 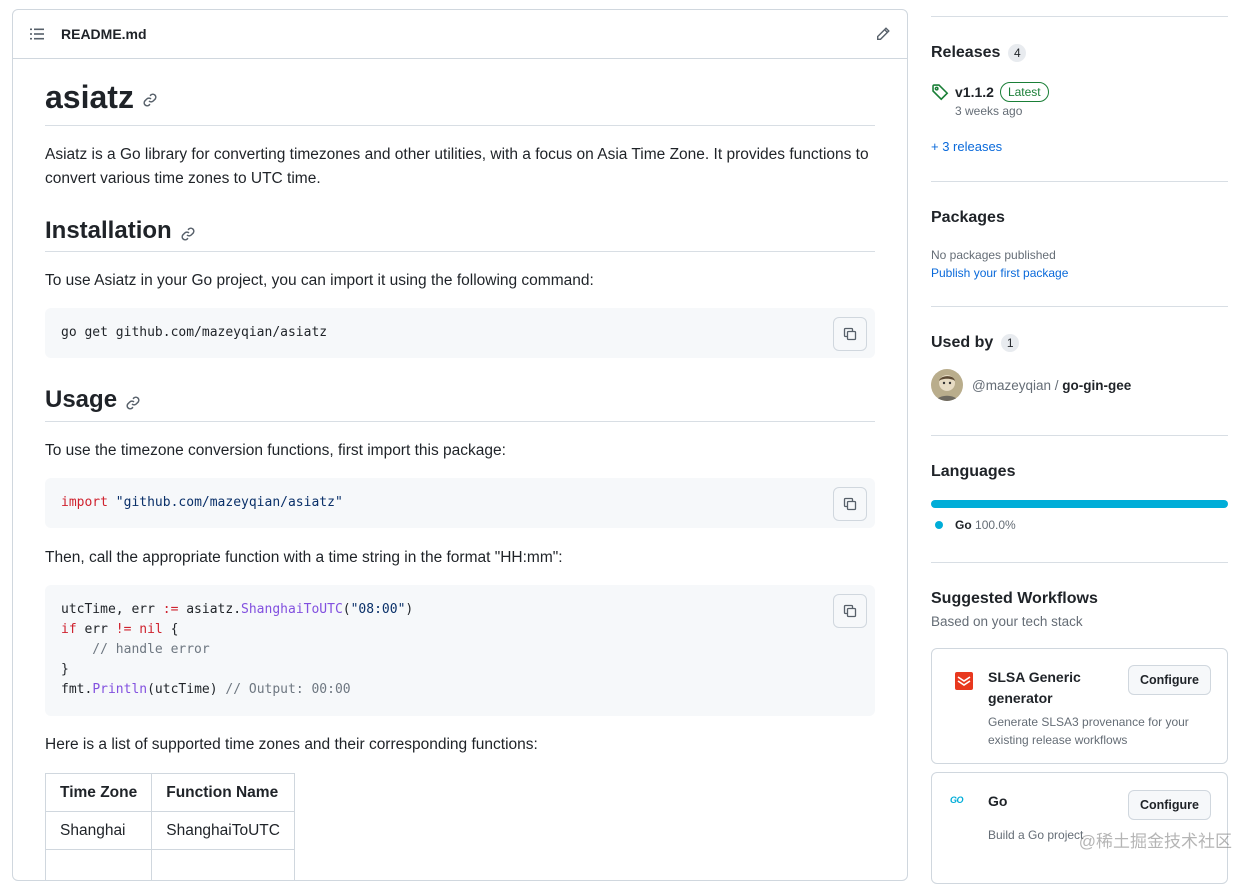 What do you see at coordinates (194, 332) in the screenshot?
I see `install-code-line: go get github.com/mazeyqian/asiatz` at bounding box center [194, 332].